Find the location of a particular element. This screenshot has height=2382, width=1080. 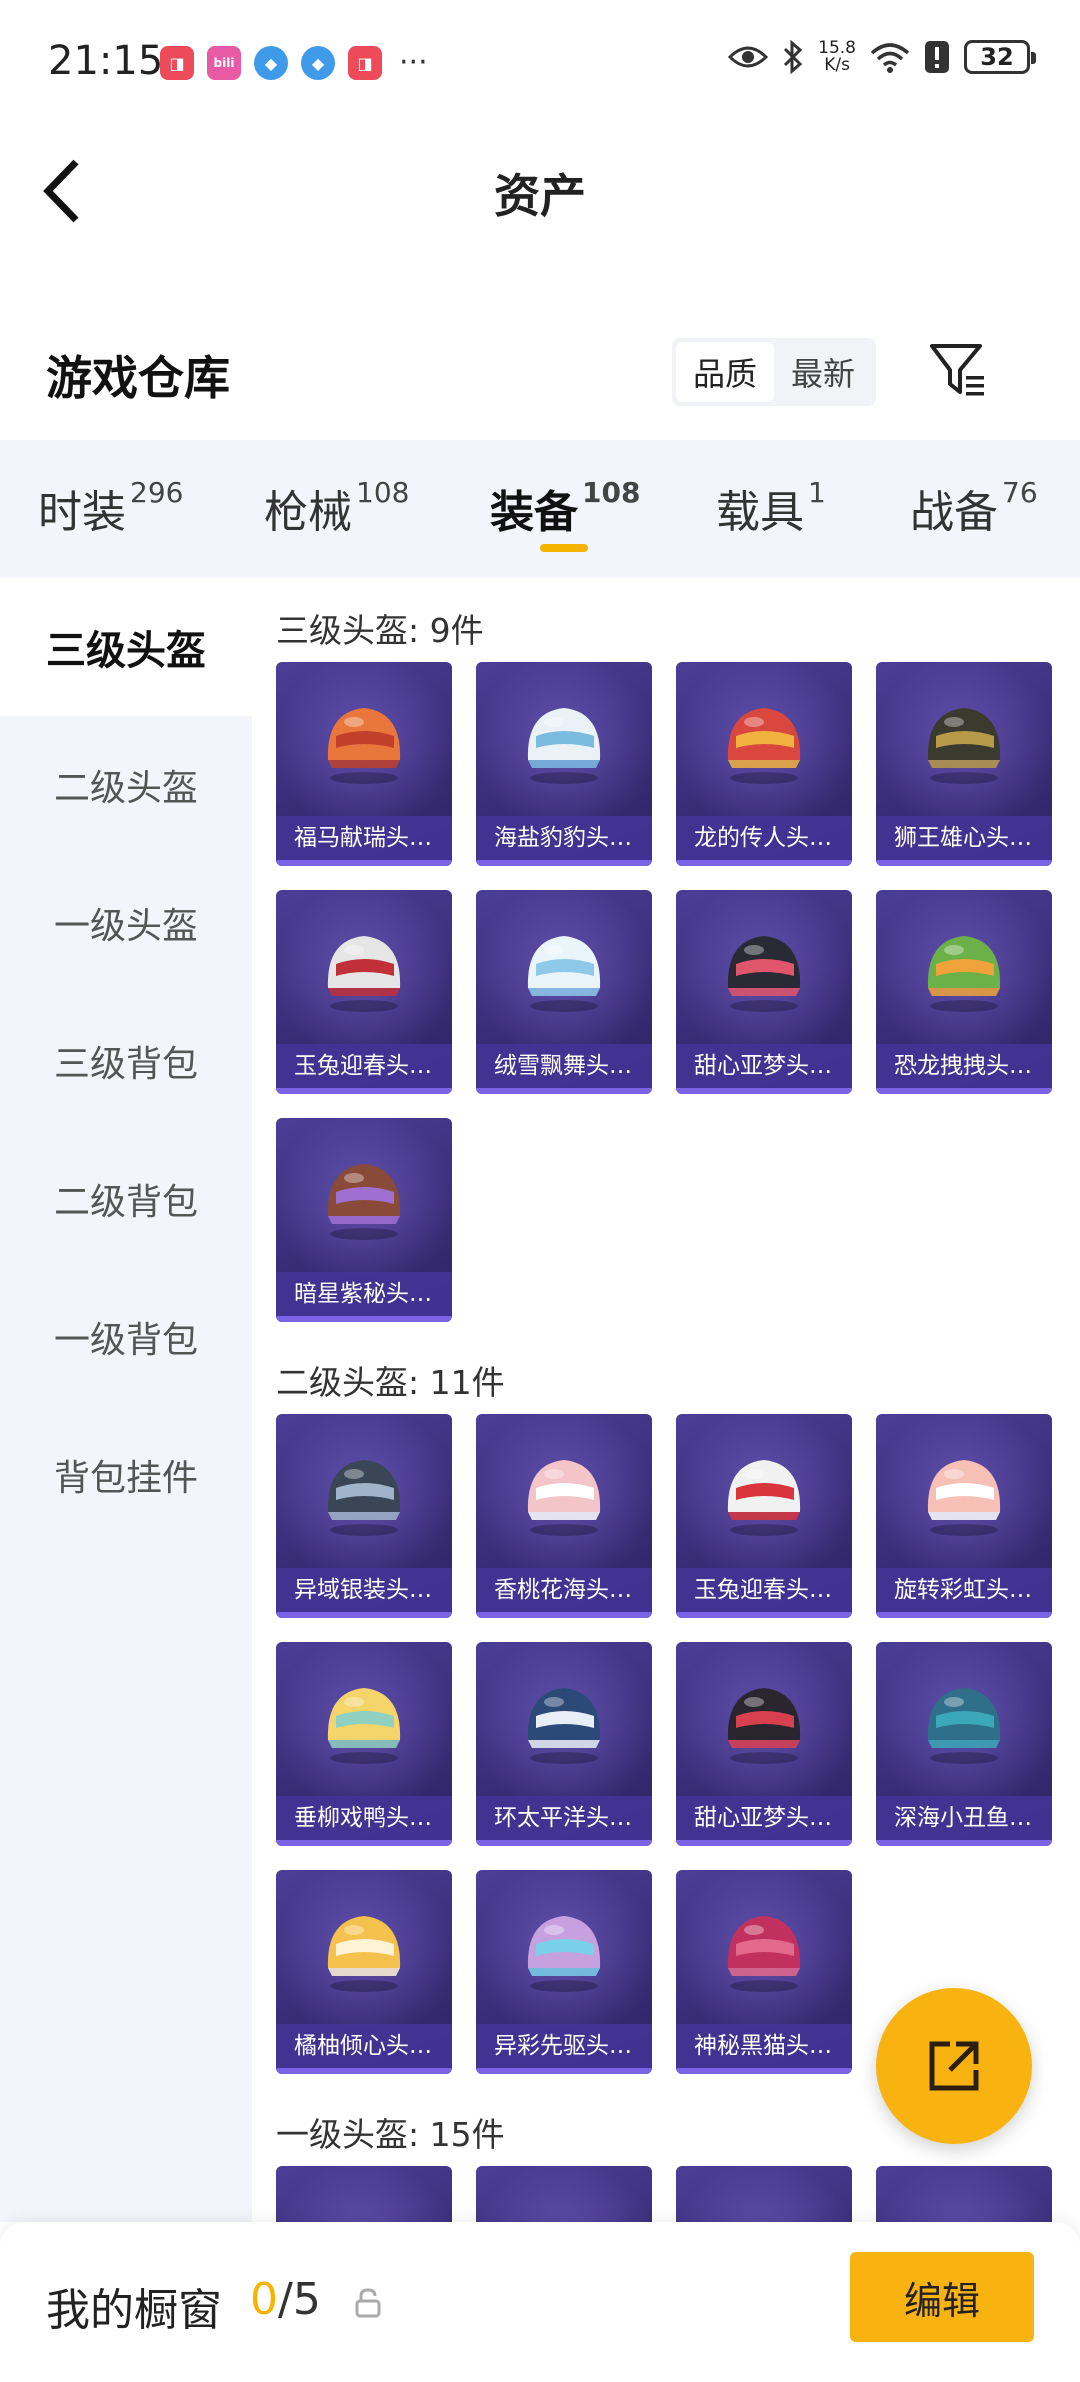

sidebar-item-level1-helmet: 一级头盔 is located at coordinates (126, 923).